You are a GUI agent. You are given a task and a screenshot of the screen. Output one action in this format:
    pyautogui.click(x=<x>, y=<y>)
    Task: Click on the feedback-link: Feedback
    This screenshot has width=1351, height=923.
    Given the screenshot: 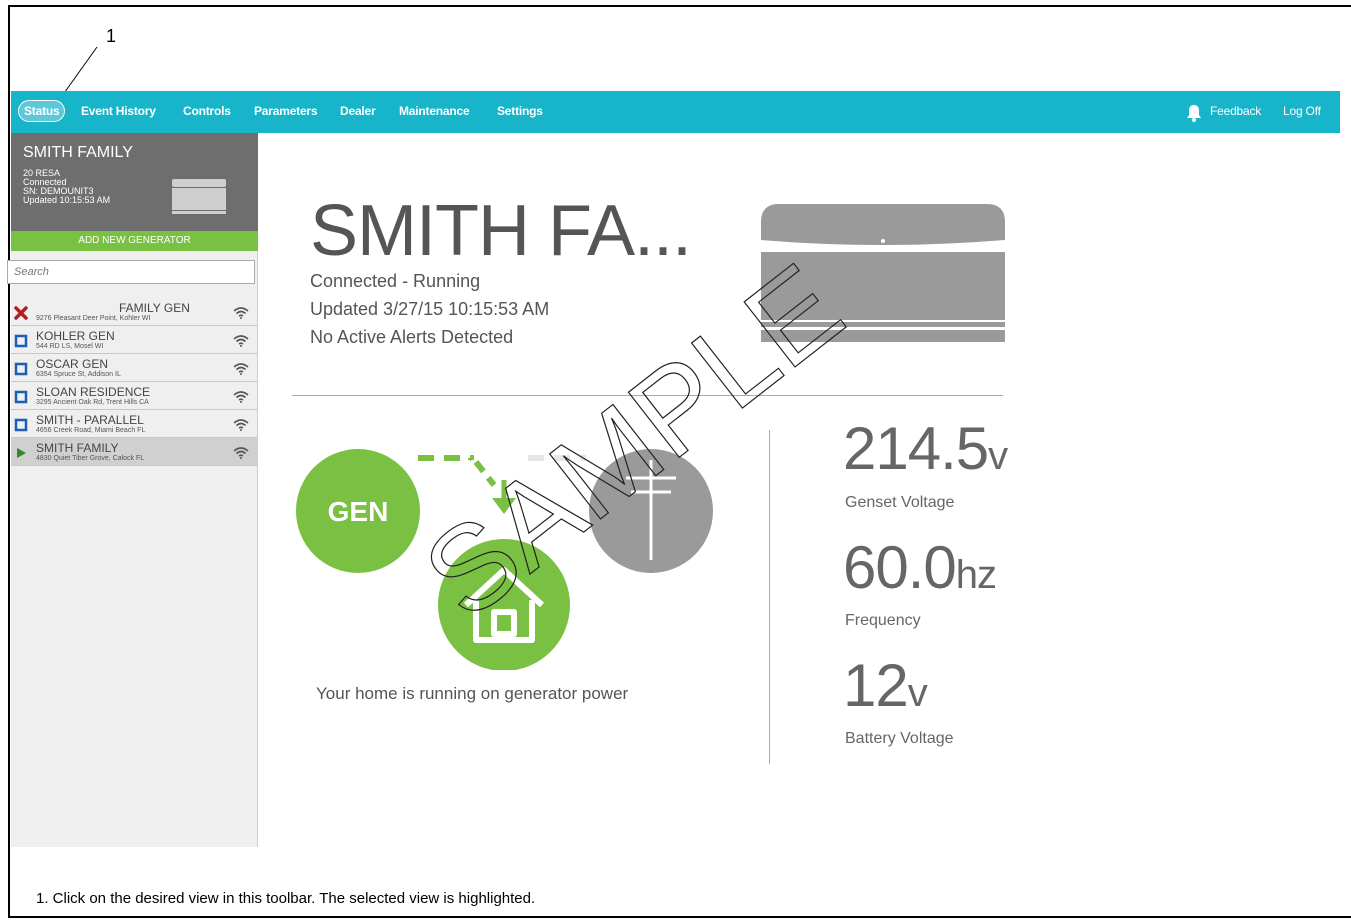 What is the action you would take?
    pyautogui.click(x=1235, y=111)
    